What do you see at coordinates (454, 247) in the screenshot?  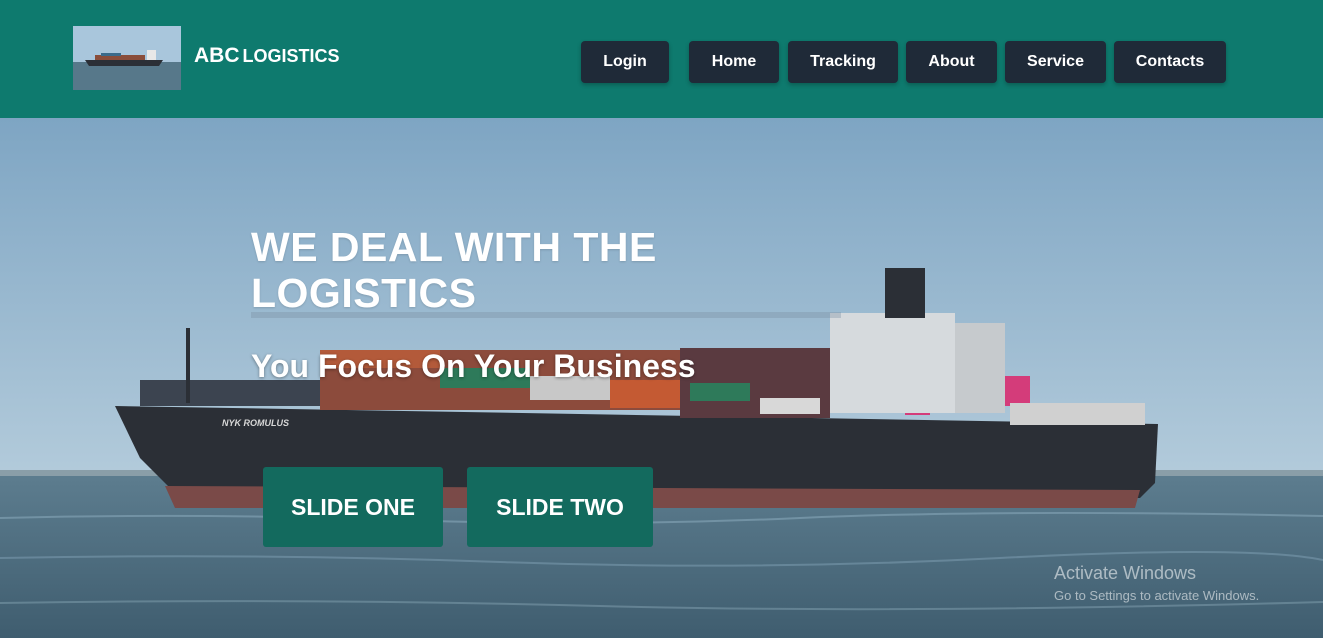 I see `headline-line-1: WE DEAL WITH THE` at bounding box center [454, 247].